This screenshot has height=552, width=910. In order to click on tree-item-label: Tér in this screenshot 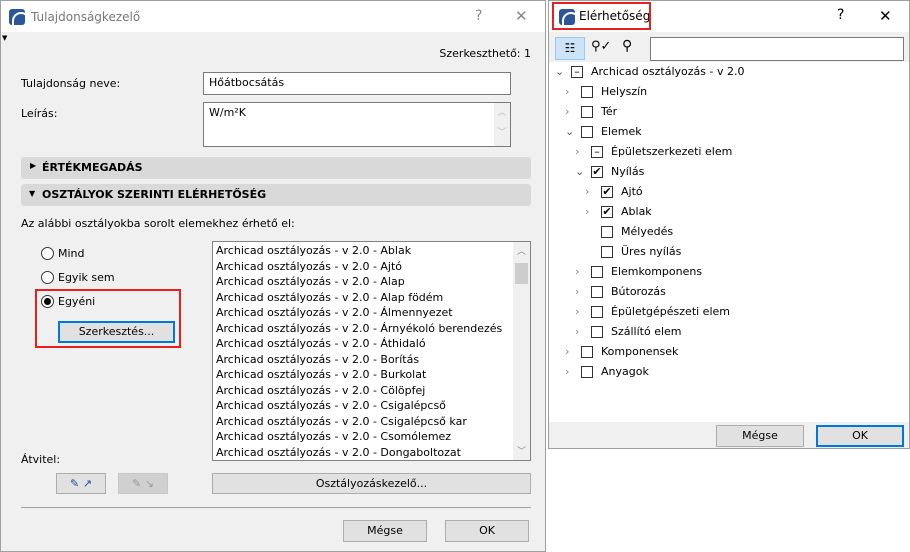, I will do `click(609, 111)`.